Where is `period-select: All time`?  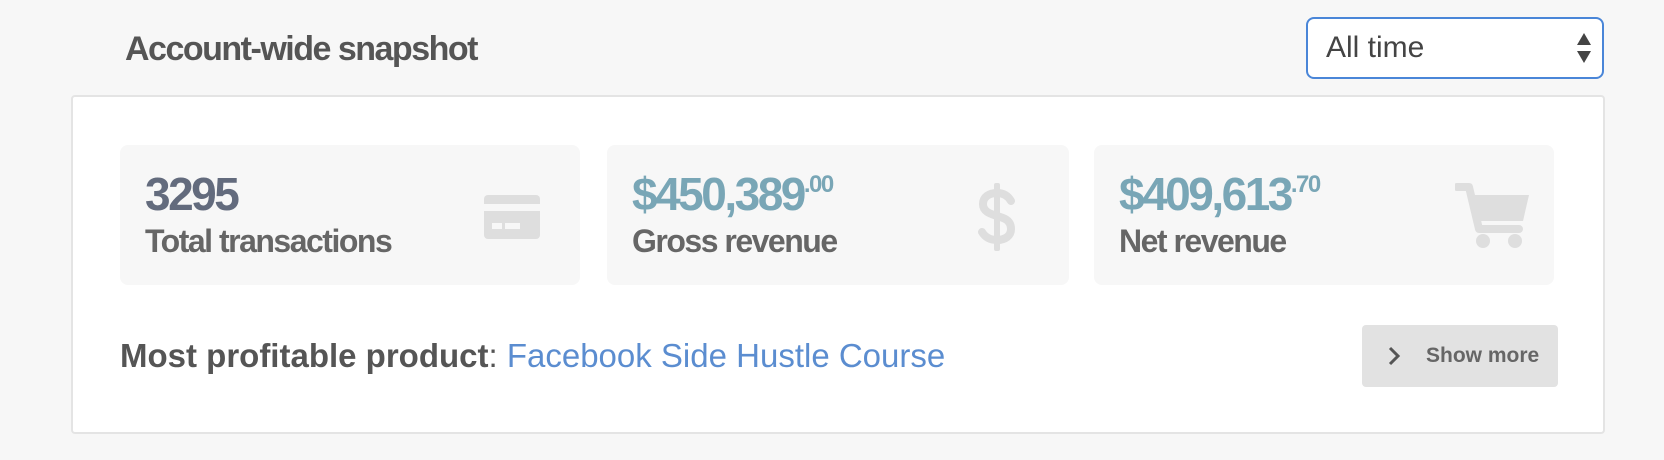 period-select: All time is located at coordinates (1455, 48).